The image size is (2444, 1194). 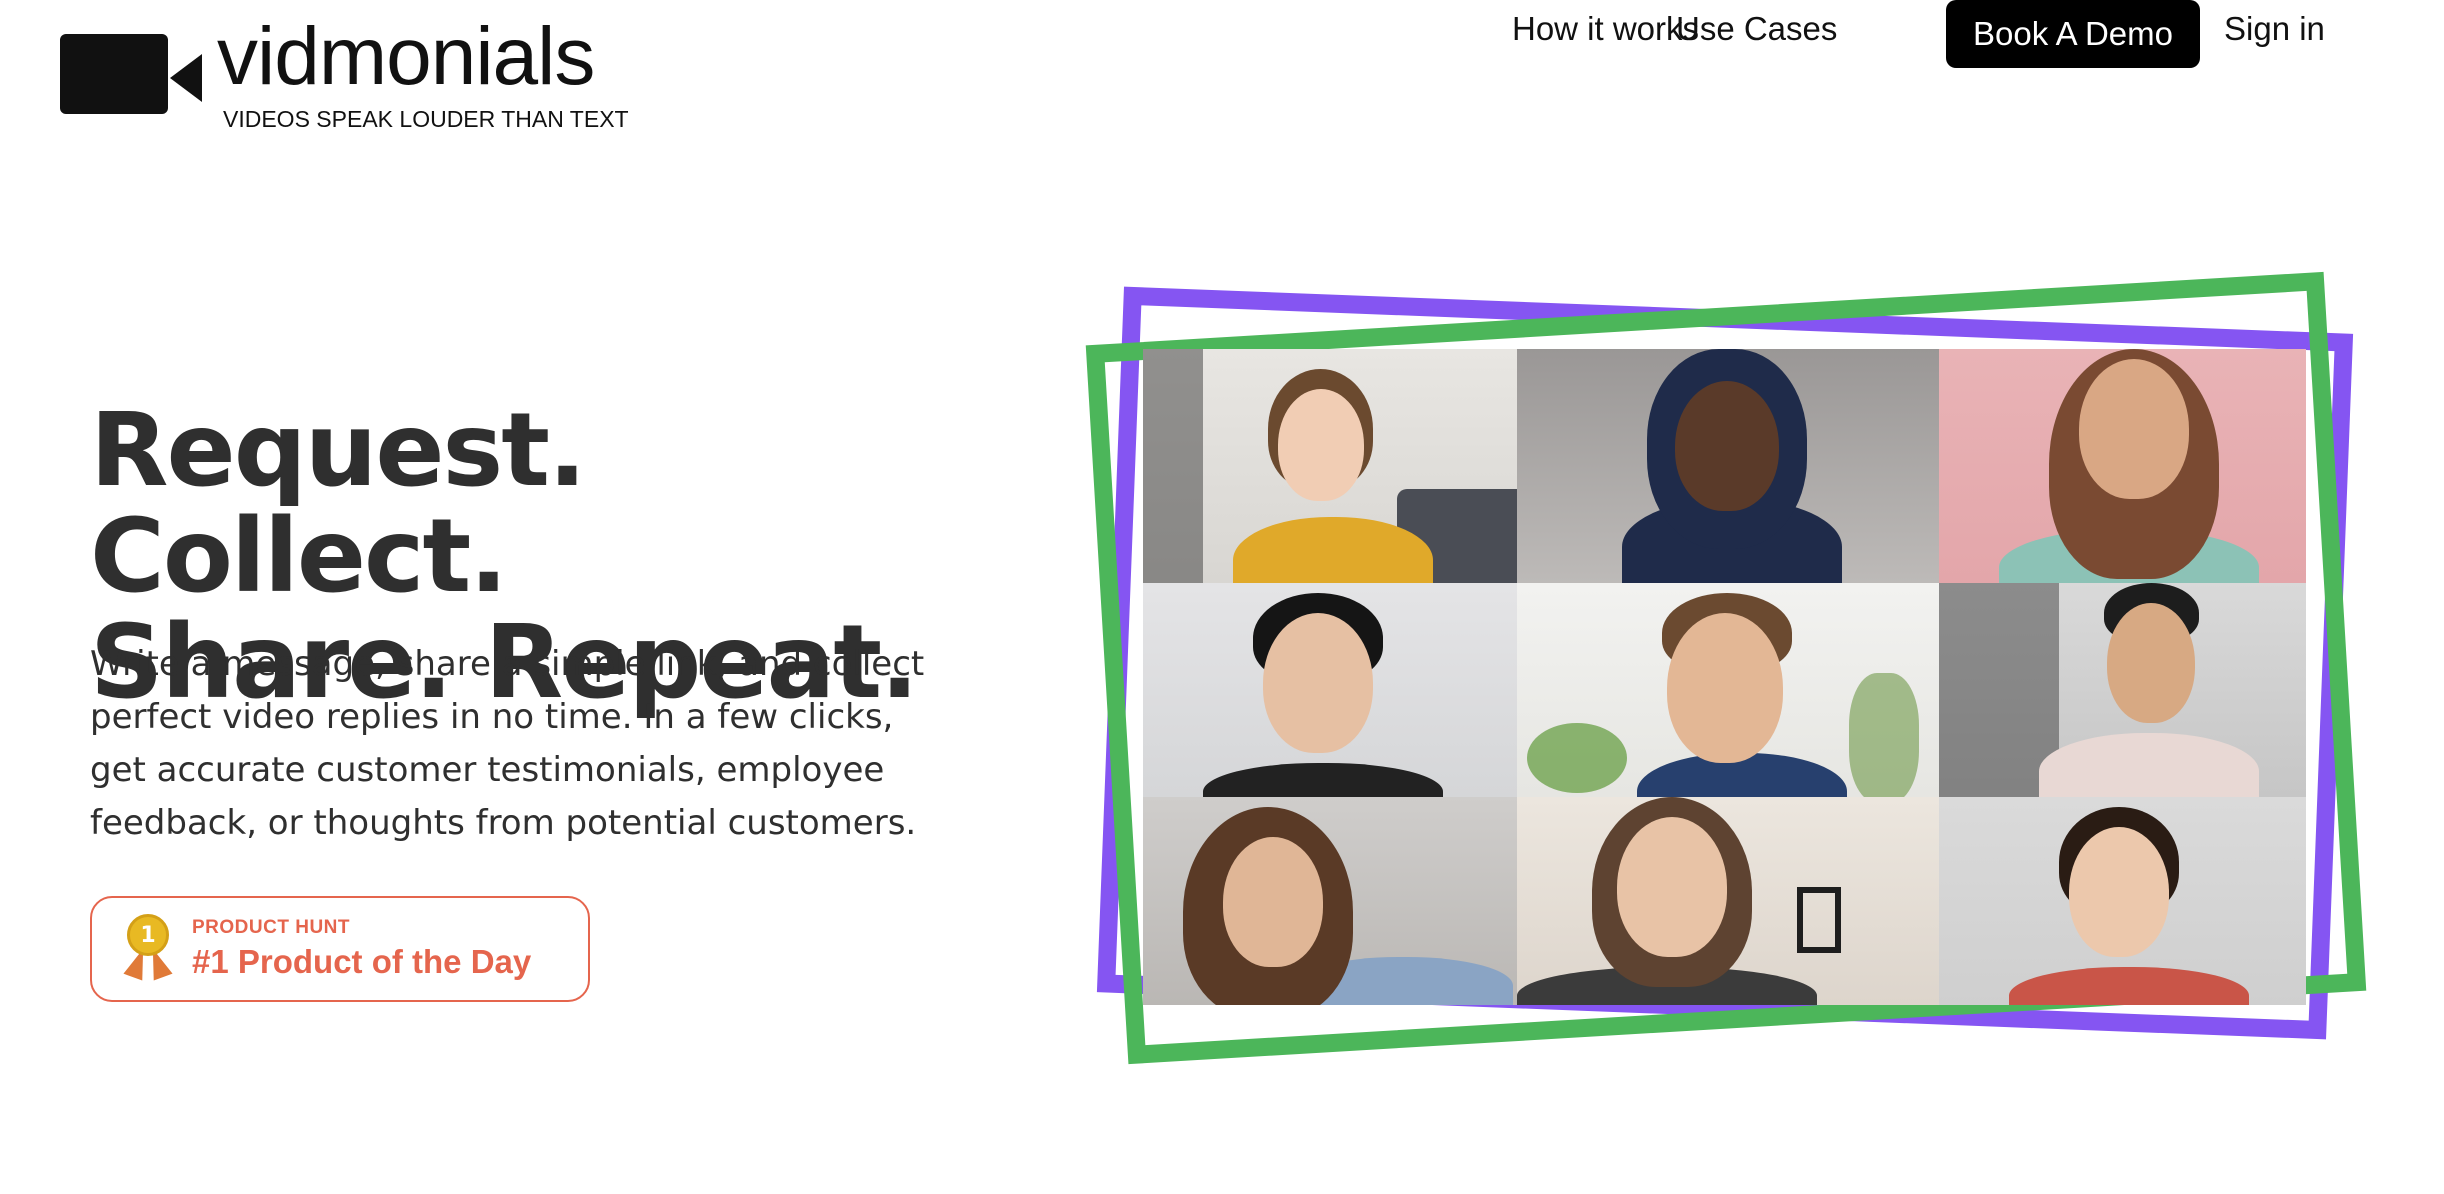 What do you see at coordinates (338, 503) in the screenshot?
I see `headline-line-1: Request. Collect.` at bounding box center [338, 503].